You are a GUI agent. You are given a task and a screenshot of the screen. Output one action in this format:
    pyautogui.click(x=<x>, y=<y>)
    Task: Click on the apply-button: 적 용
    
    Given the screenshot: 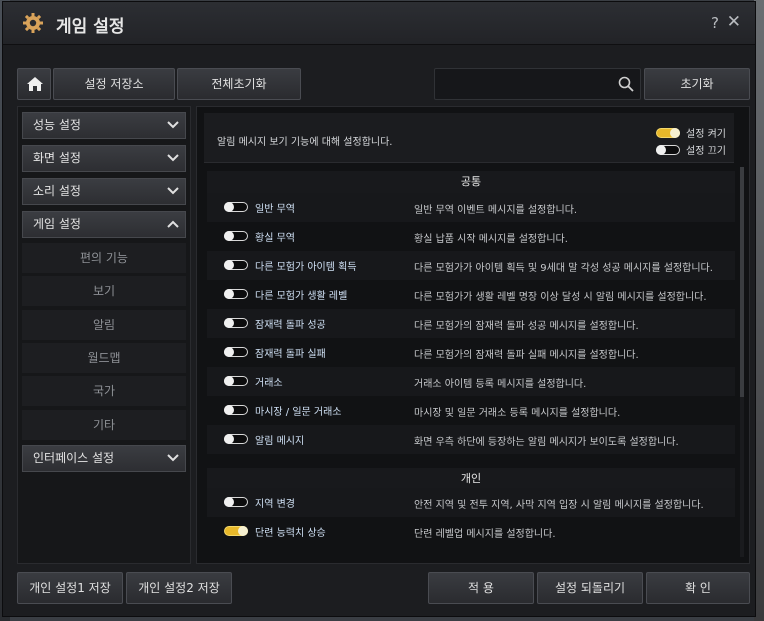 What is the action you would take?
    pyautogui.click(x=481, y=588)
    